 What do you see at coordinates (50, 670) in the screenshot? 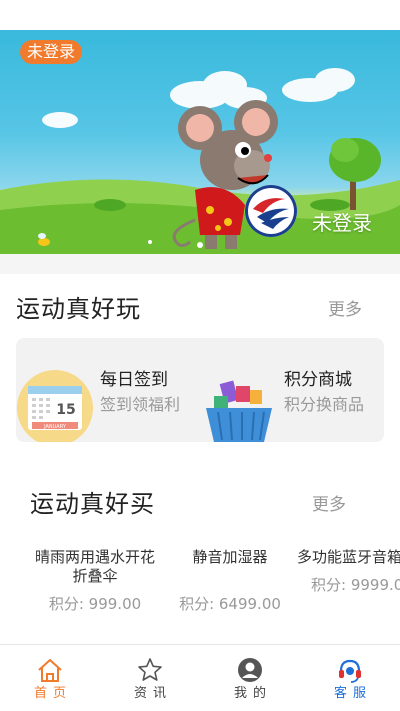
I see `home-icon` at bounding box center [50, 670].